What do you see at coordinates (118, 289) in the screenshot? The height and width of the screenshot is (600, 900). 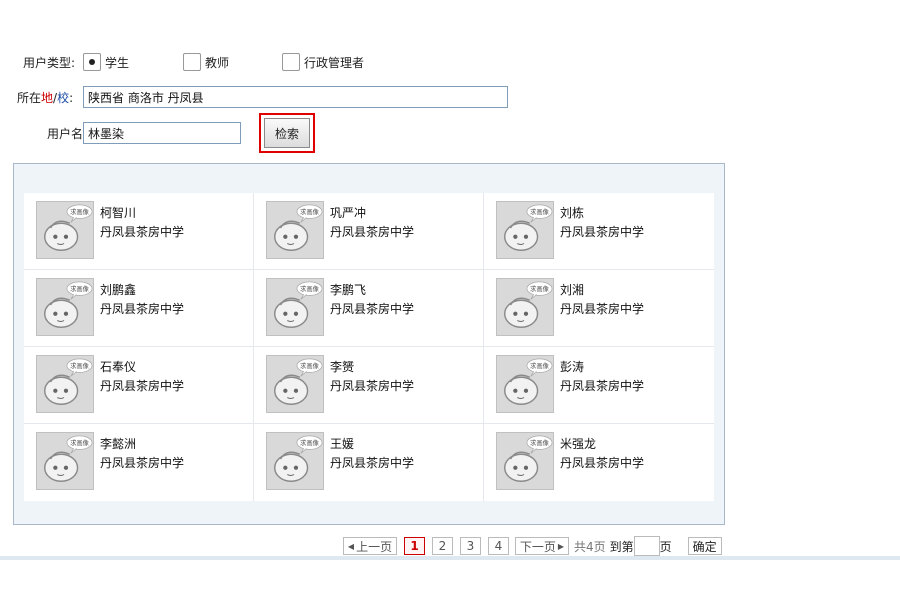 I see `user-name: 刘鹏鑫` at bounding box center [118, 289].